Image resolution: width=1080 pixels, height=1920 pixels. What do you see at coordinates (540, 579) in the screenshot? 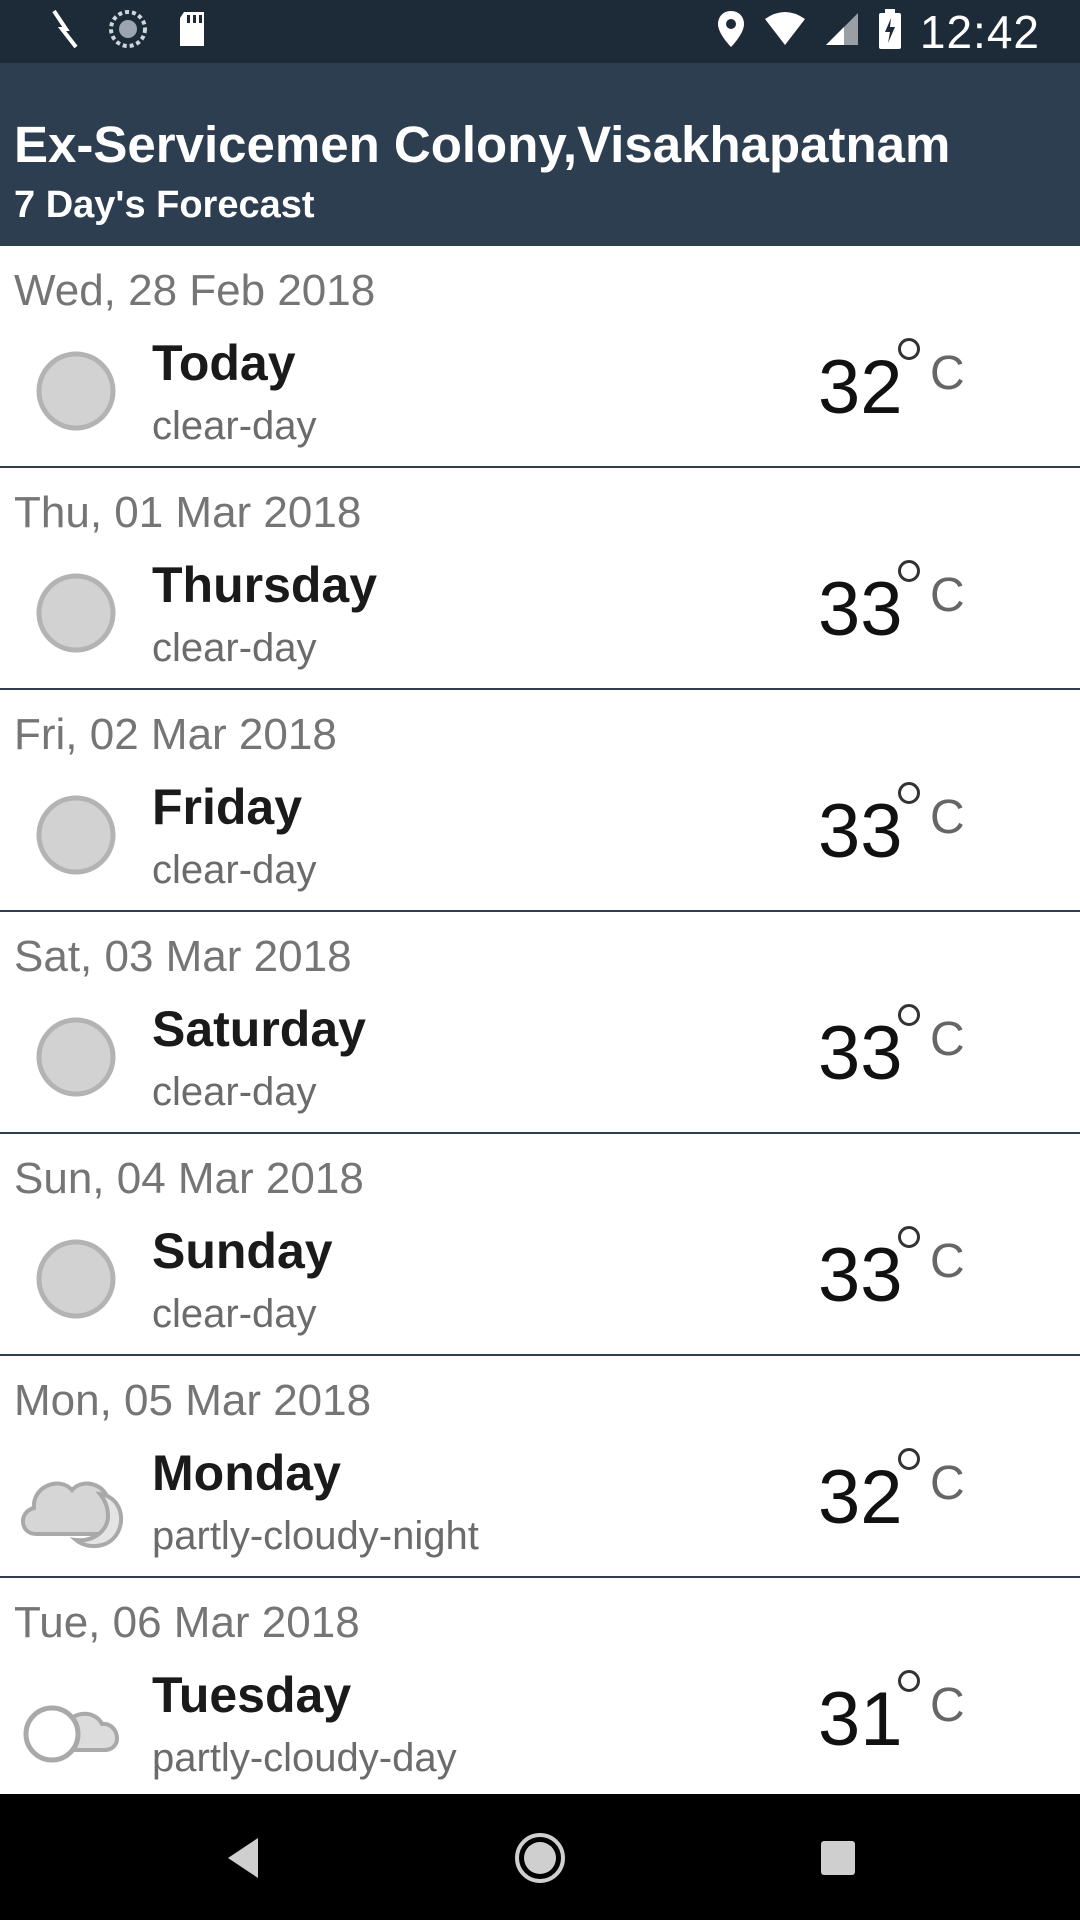
I see `forecast-row: Thu, 01 Mar 2018 Thursday clear-day 33 C` at bounding box center [540, 579].